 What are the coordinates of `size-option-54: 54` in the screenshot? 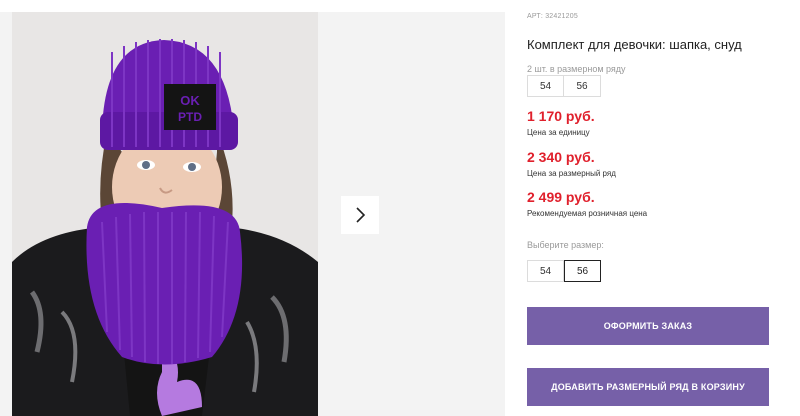 It's located at (545, 271).